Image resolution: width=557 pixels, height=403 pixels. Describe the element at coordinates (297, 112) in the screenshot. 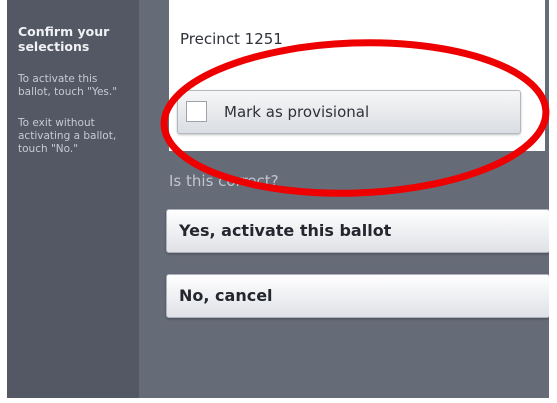

I see `provisional-label: Mark as provisional` at that location.